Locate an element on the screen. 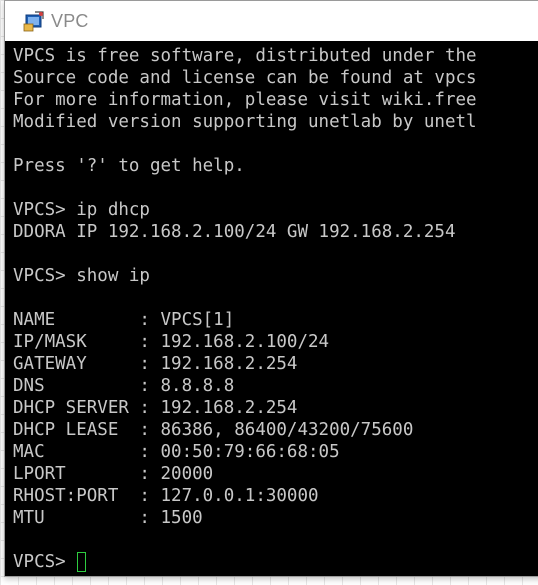 Image resolution: width=538 pixels, height=585 pixels. terminal-cursor is located at coordinates (82, 562).